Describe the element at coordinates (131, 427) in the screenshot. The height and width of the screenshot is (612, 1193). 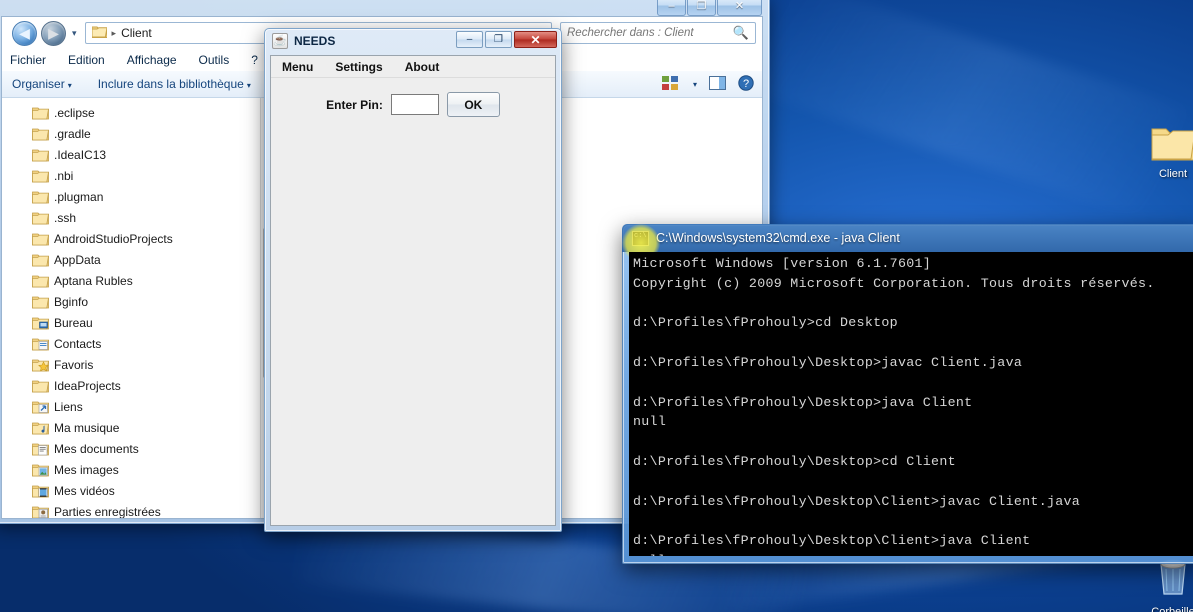
I see `tree-item-ma-musique: Ma musique` at that location.